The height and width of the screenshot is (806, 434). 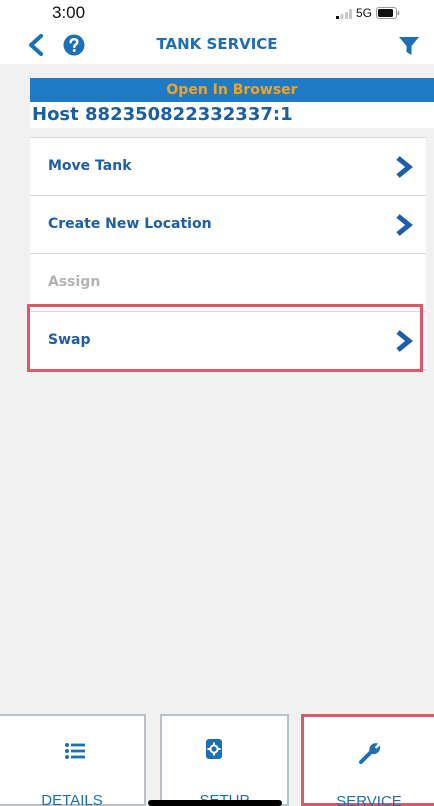 I want to click on menu-item-label: Assign, so click(x=74, y=282).